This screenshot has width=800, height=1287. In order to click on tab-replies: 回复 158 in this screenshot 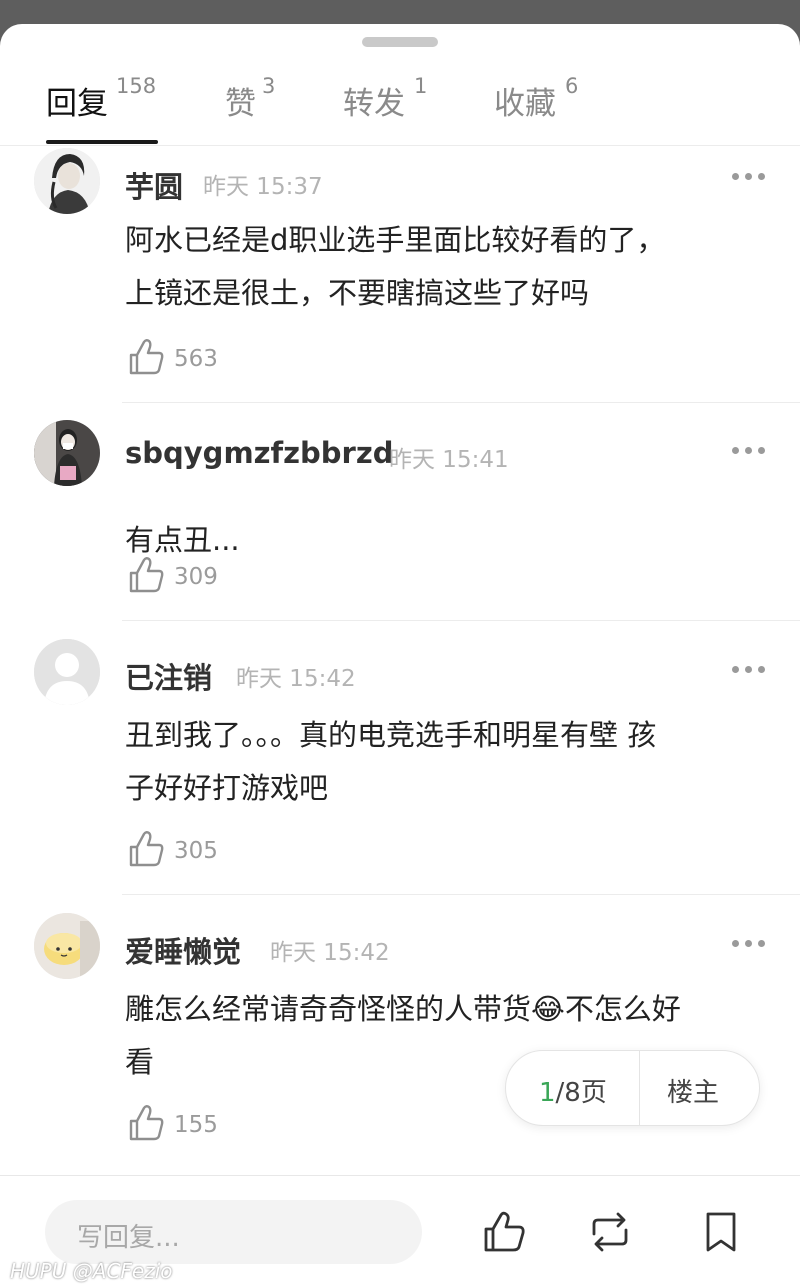, I will do `click(106, 110)`.